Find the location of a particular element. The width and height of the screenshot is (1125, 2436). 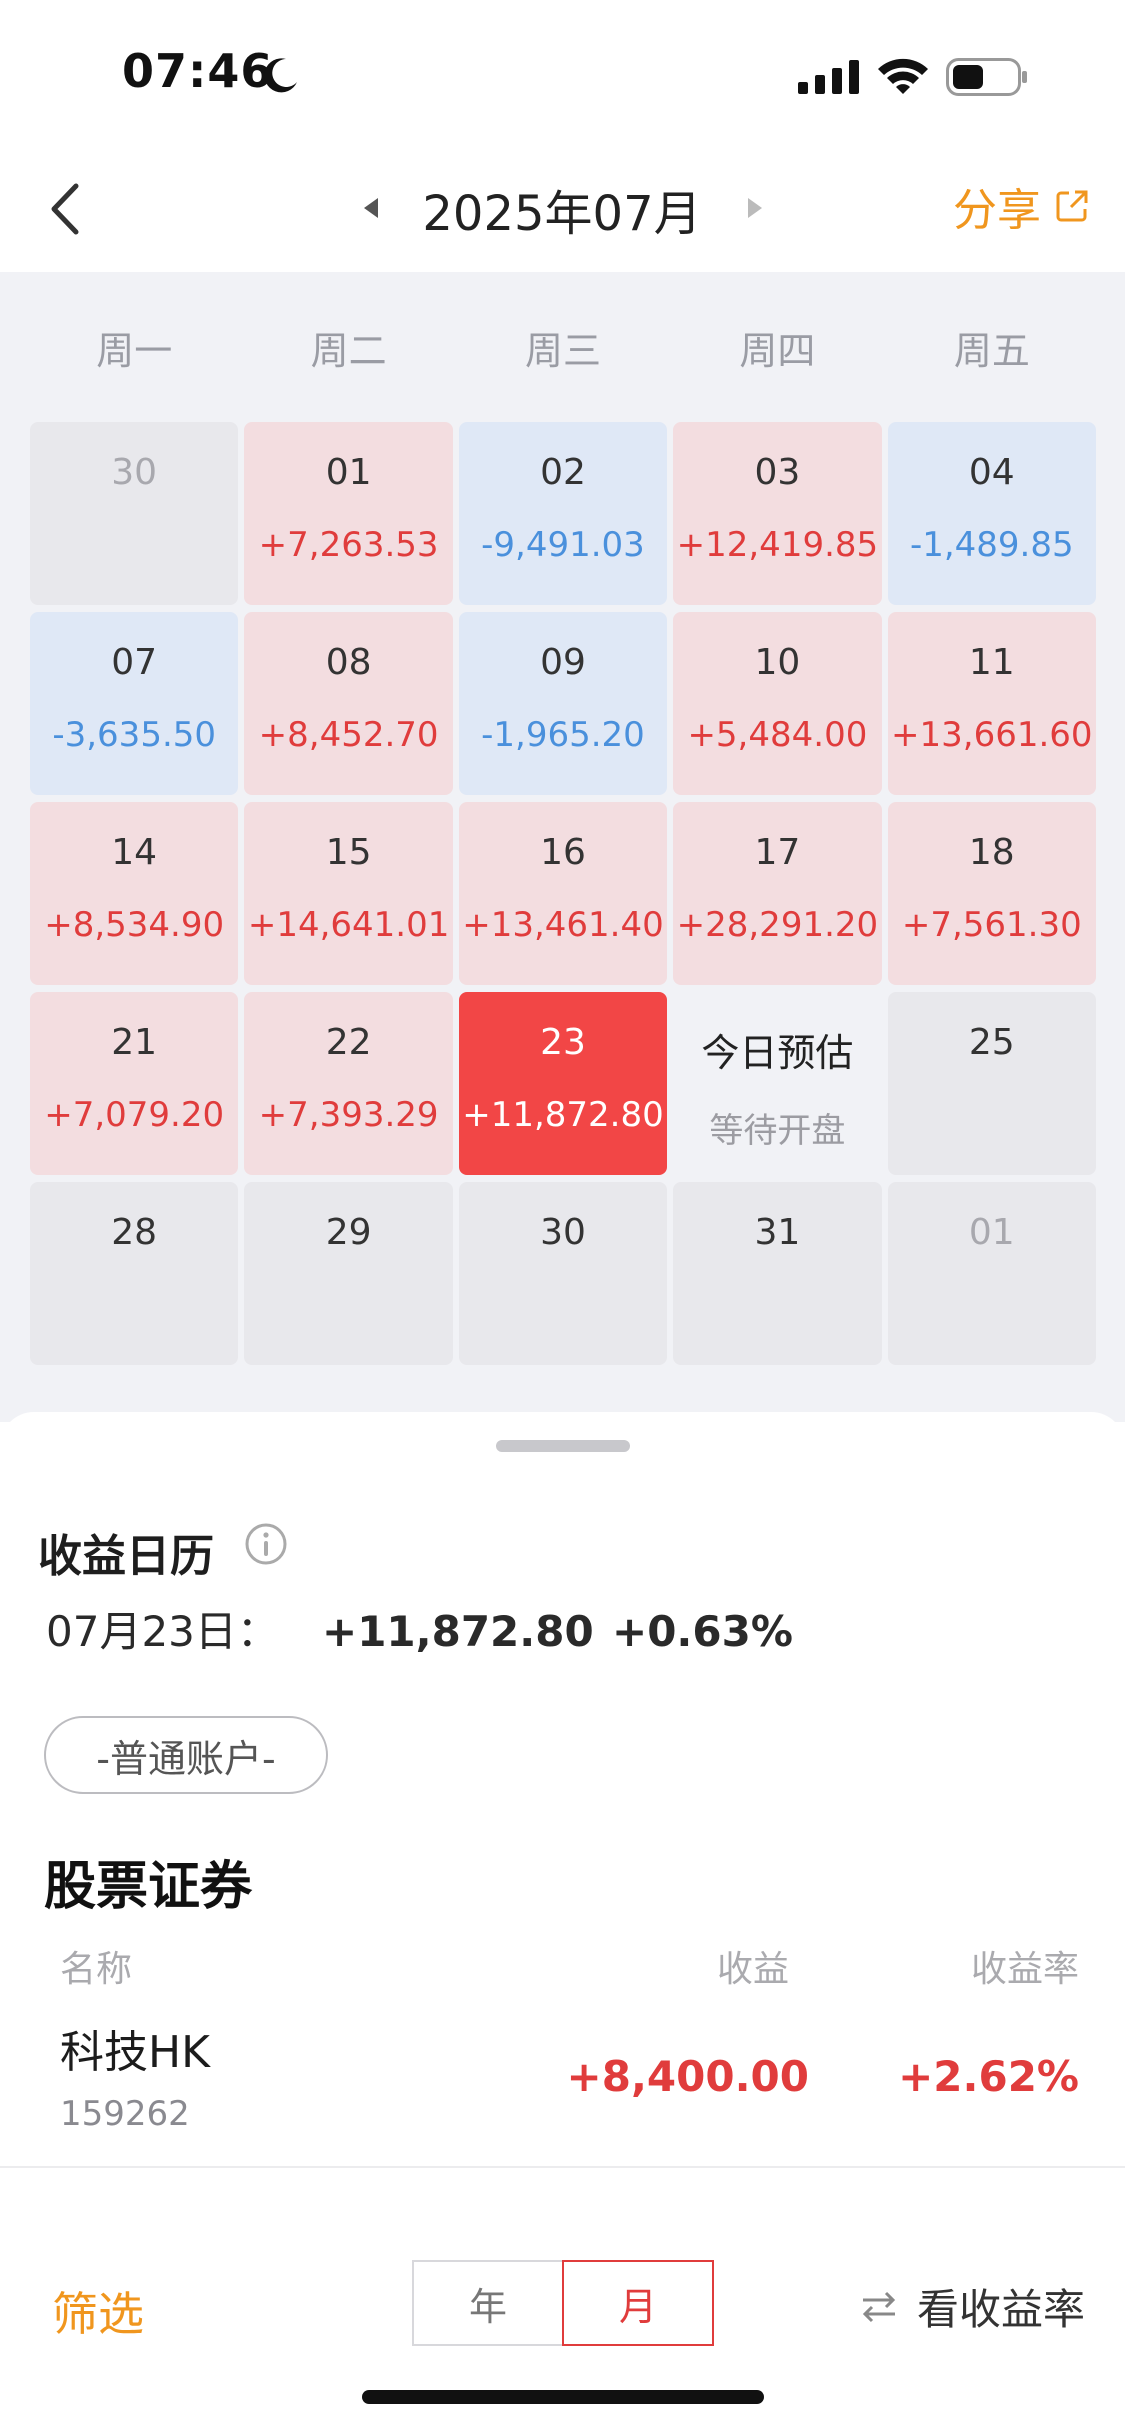

day-profit: +12,419.85 is located at coordinates (777, 545).